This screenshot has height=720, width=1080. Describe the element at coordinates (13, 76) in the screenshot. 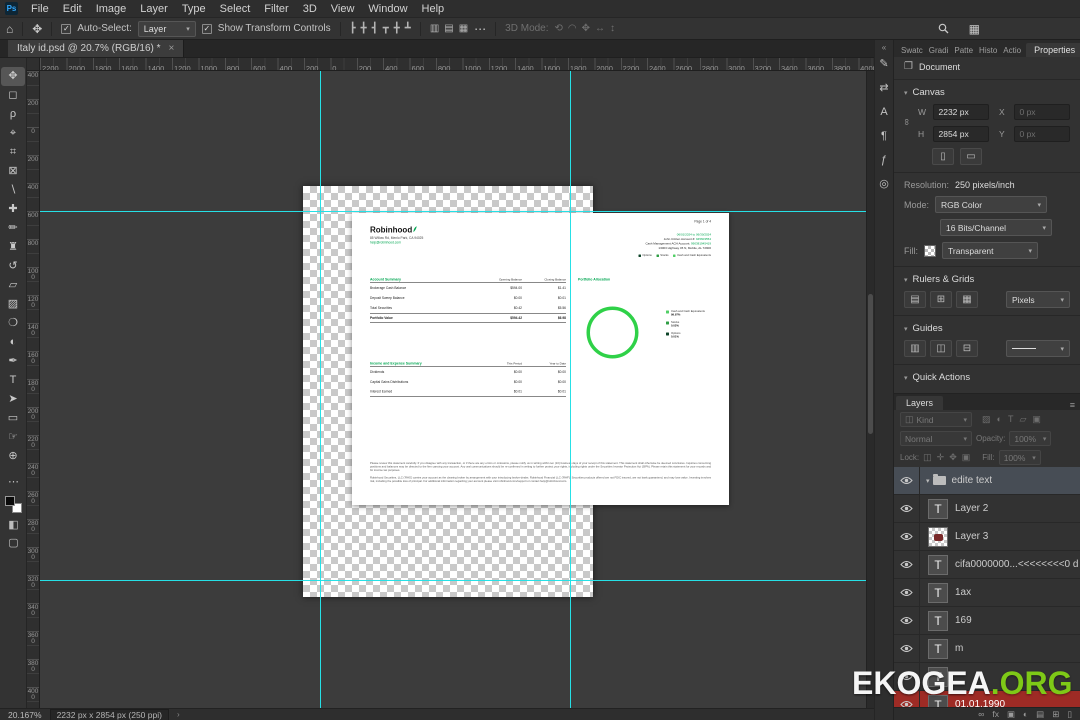

I see `move-tool: ✥` at that location.